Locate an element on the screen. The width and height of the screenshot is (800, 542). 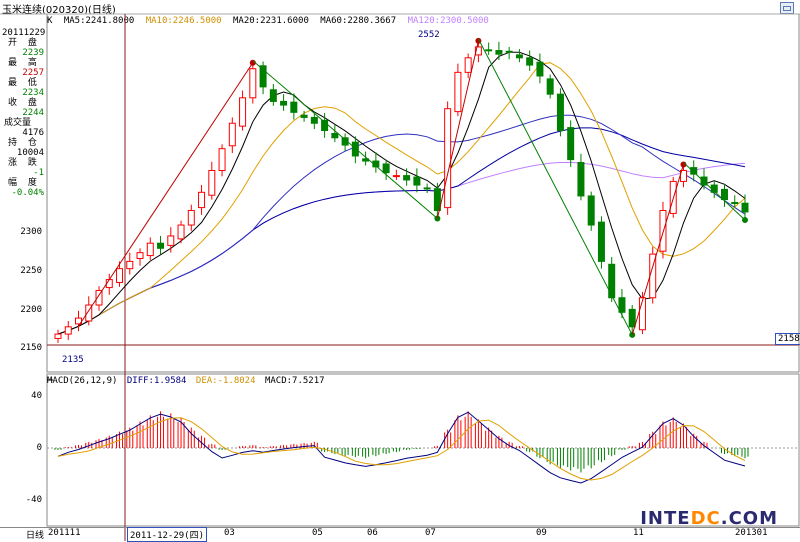
watermark-part-b: DC is located at coordinates (705, 518).